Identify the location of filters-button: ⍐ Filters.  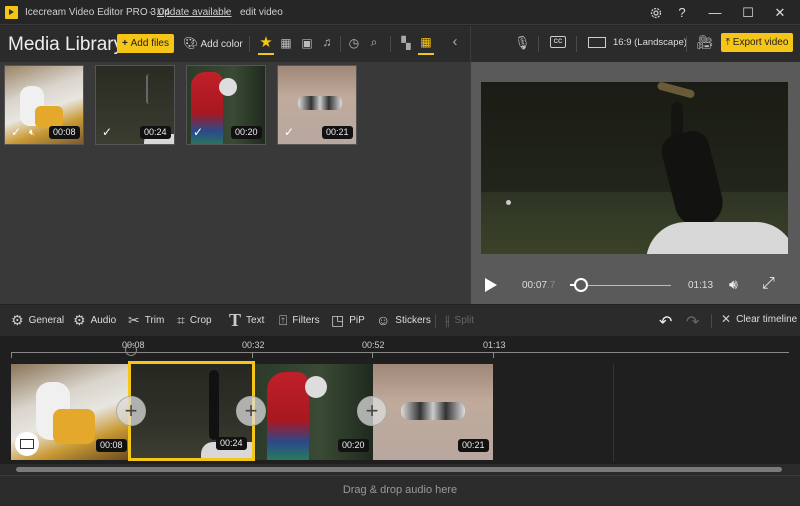
(299, 320).